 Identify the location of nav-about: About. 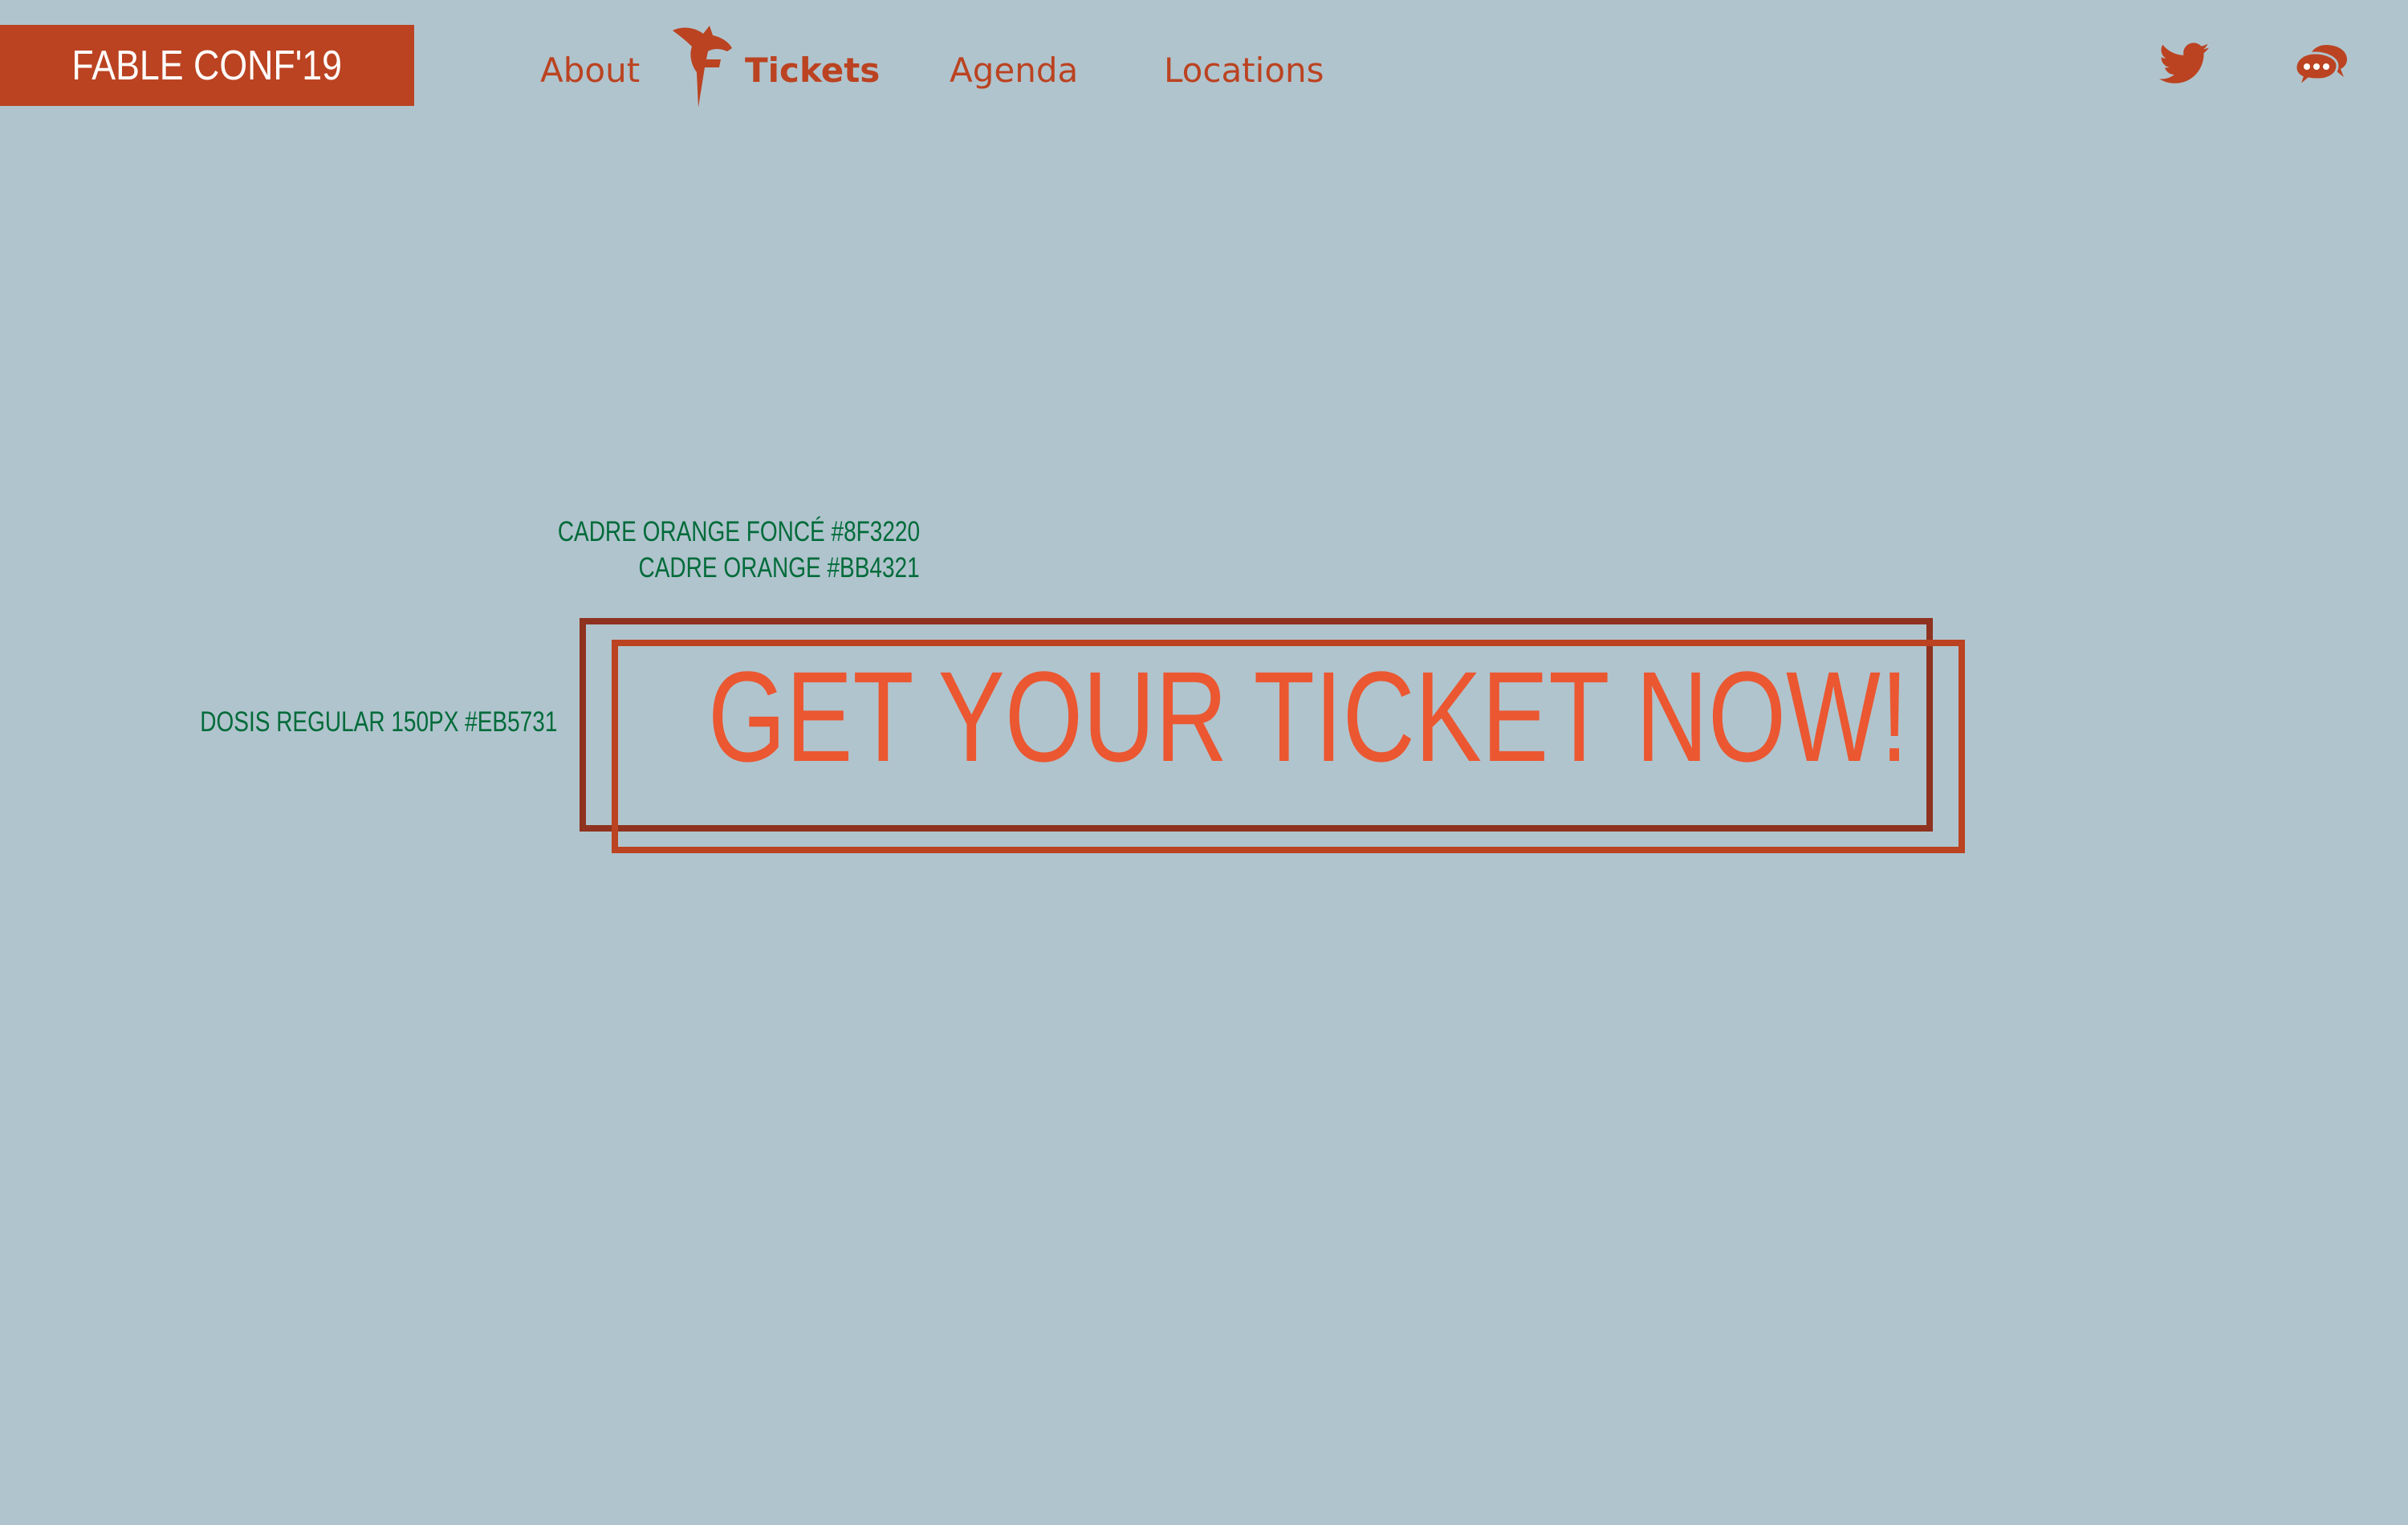
(590, 71).